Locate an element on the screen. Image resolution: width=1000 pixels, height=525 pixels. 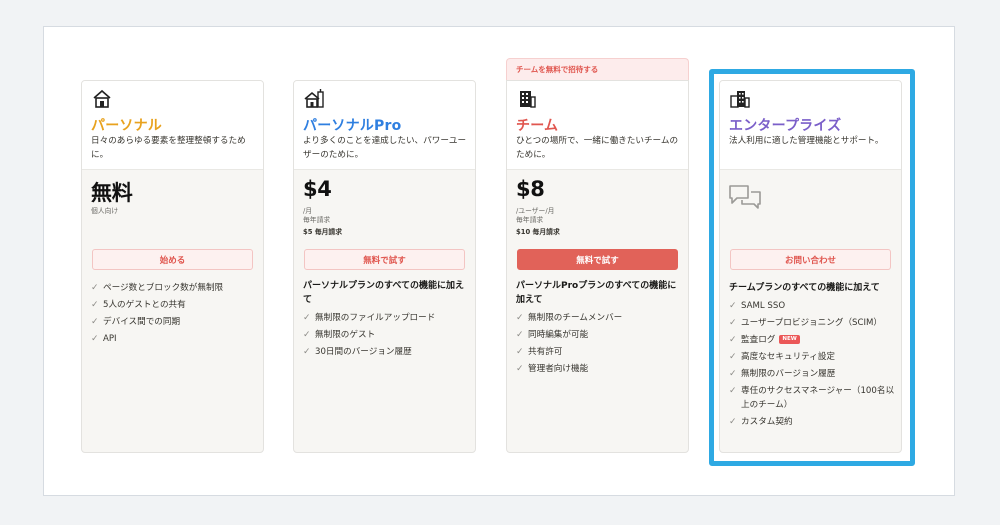
get-started-button: 始める is located at coordinates (172, 259).